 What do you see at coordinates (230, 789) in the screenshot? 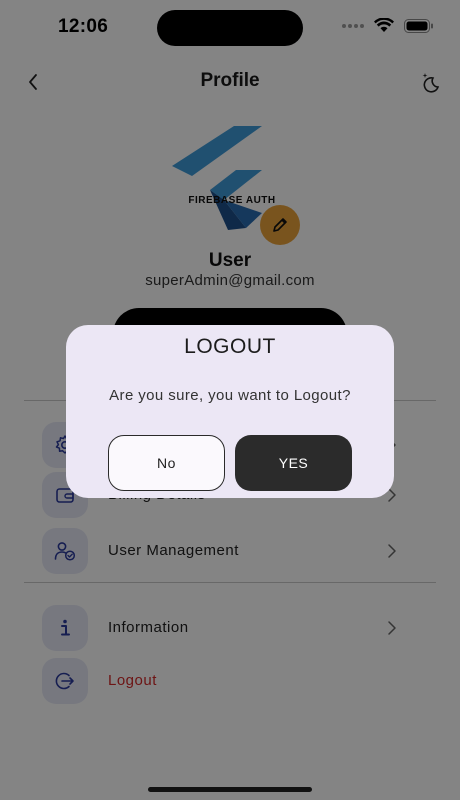
I see `home-indicator` at bounding box center [230, 789].